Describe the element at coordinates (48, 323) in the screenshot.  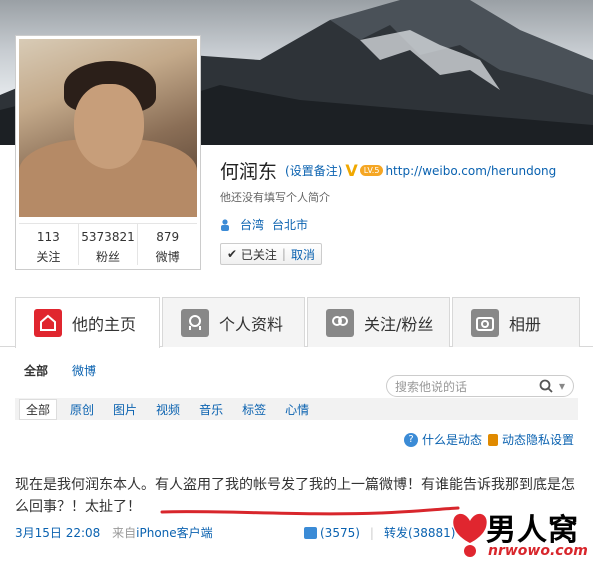
I see `home-icon` at that location.